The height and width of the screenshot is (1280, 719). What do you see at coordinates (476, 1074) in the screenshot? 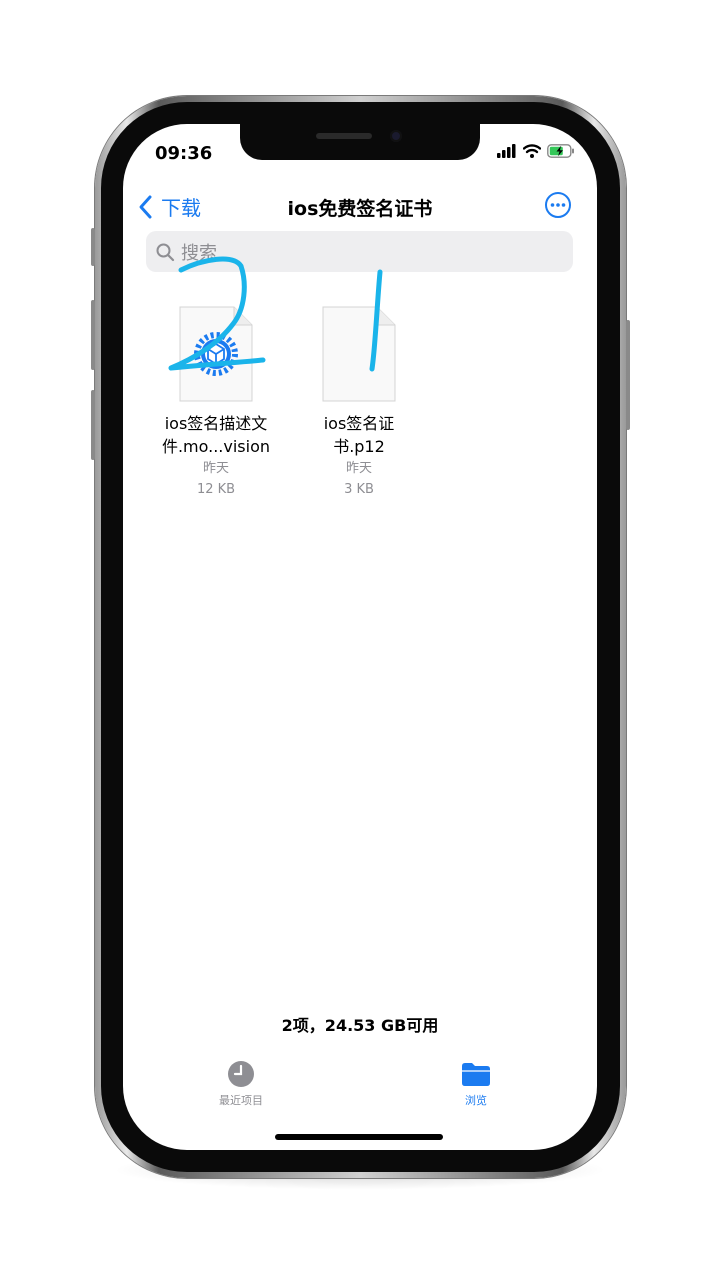
I see `folder-icon` at bounding box center [476, 1074].